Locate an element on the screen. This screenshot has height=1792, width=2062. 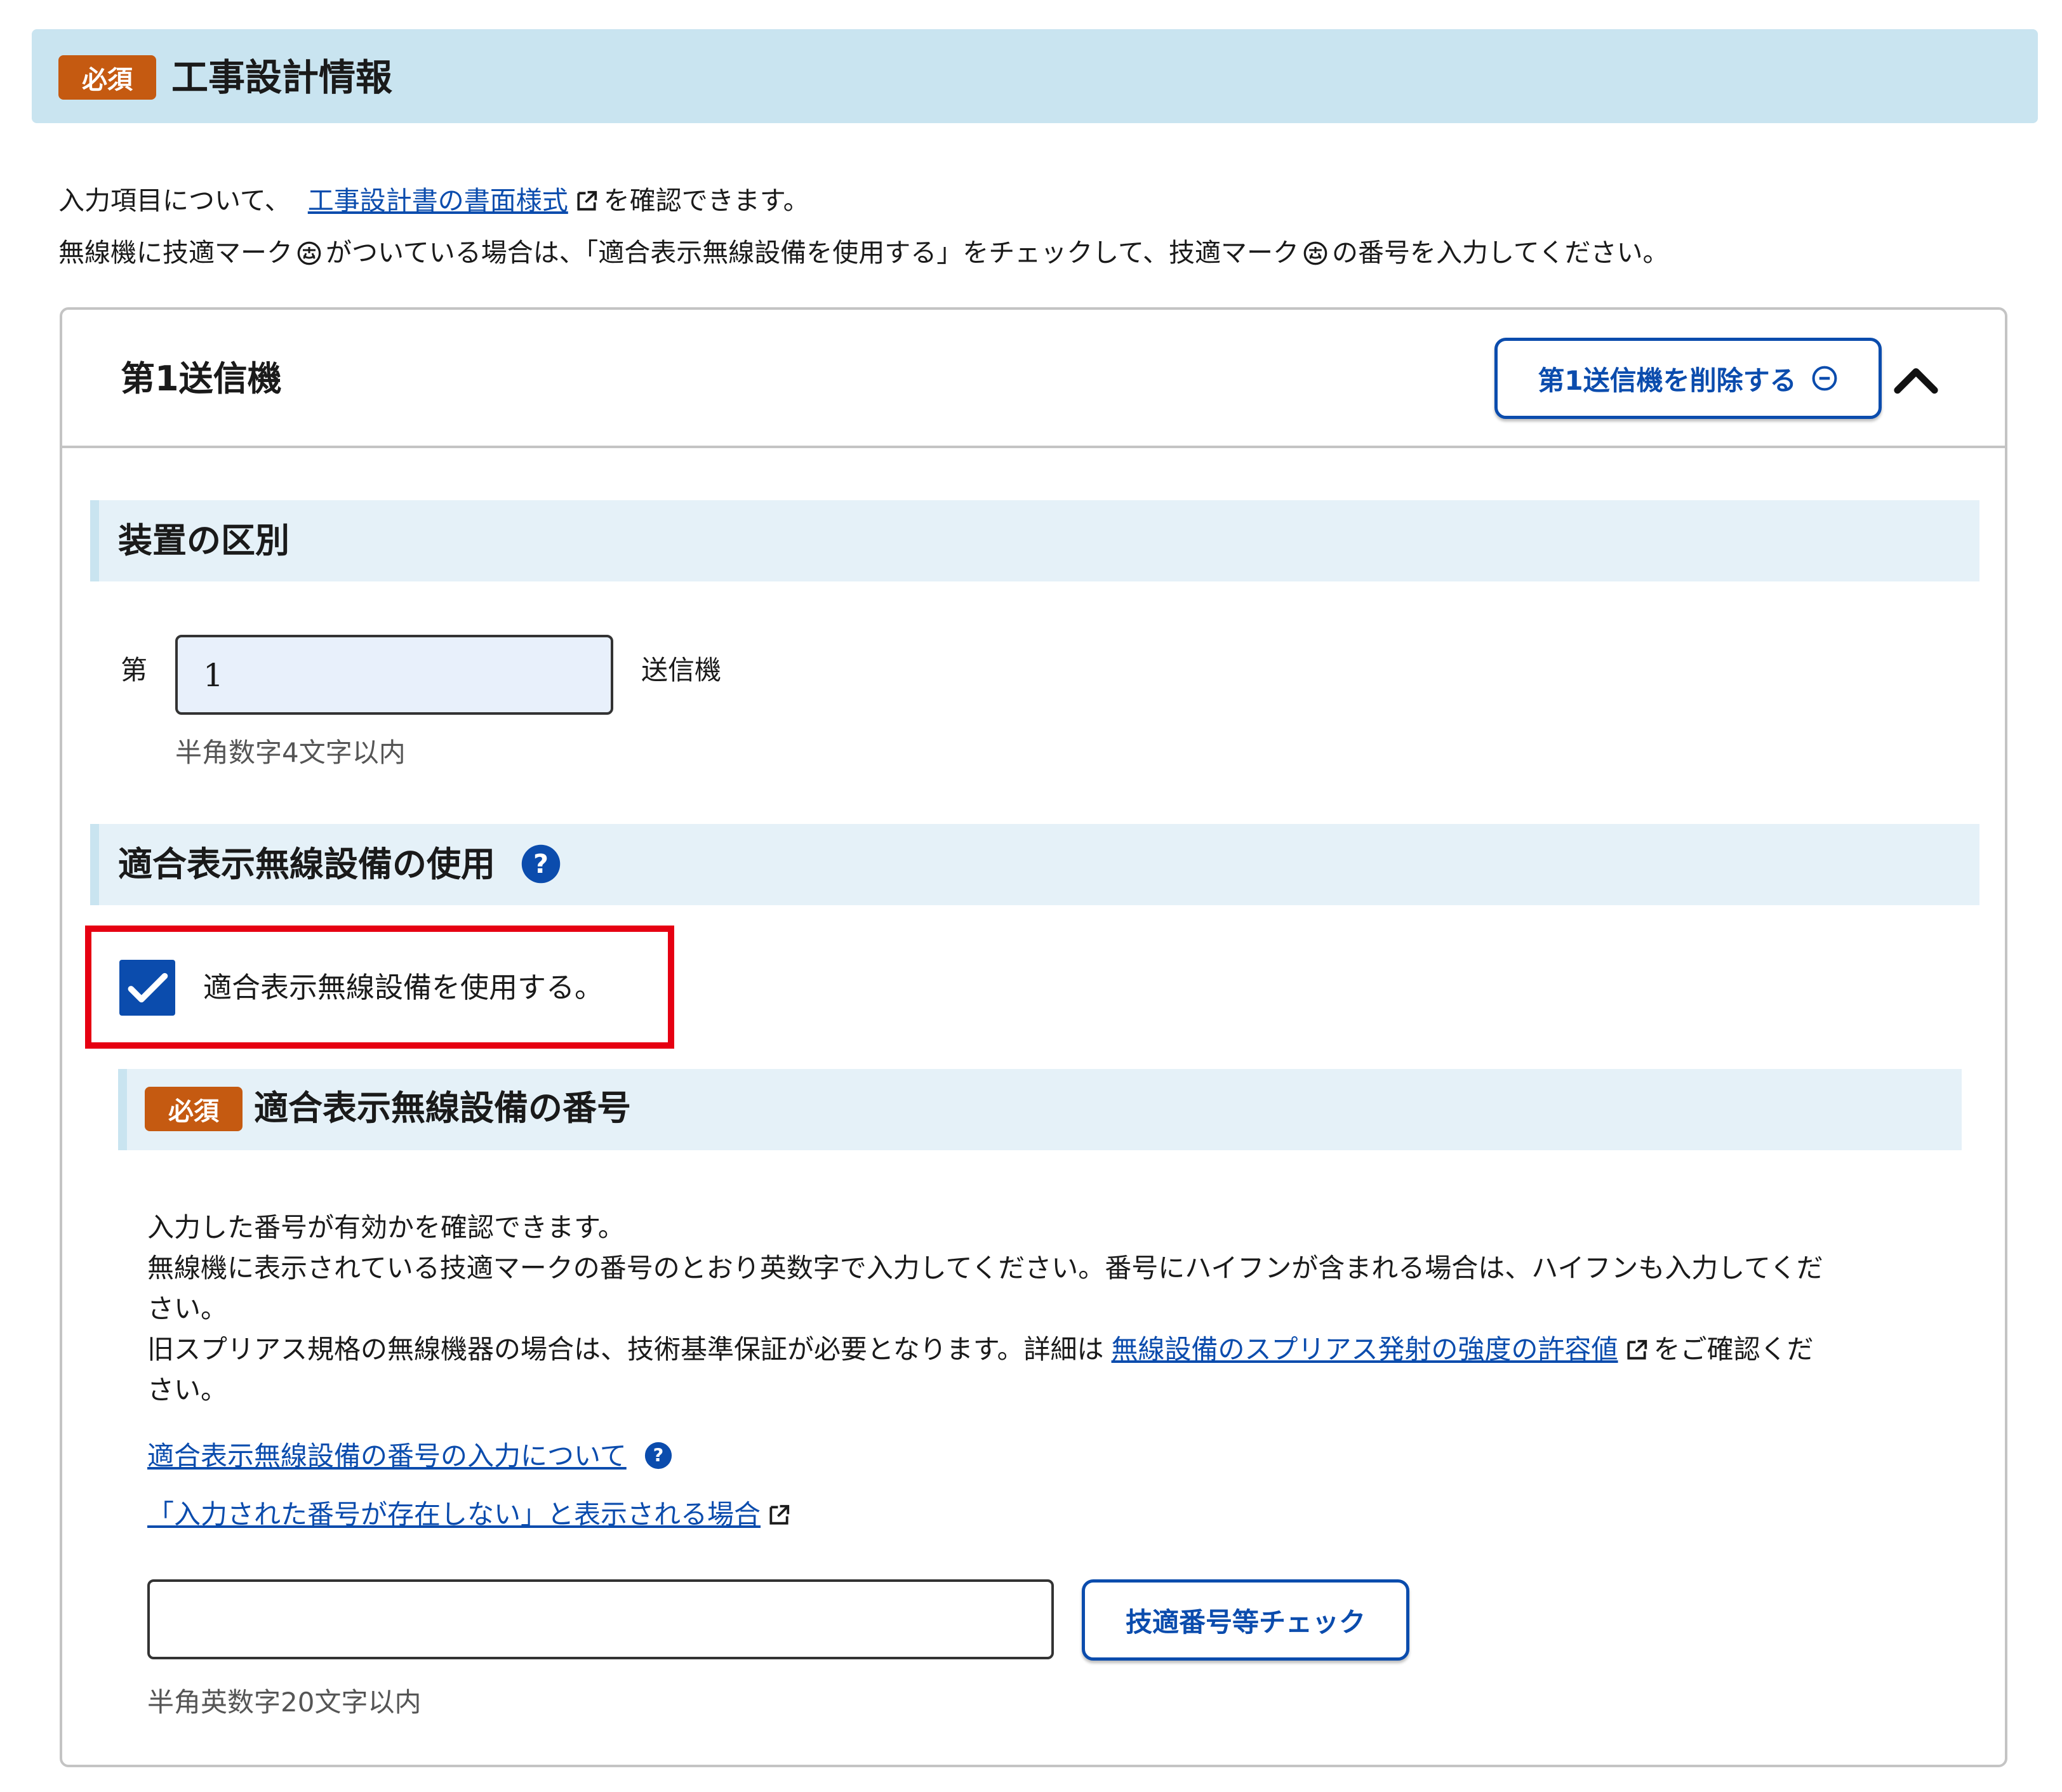
delete-transmitter-button: 第1送信機を削除する is located at coordinates (1688, 378).